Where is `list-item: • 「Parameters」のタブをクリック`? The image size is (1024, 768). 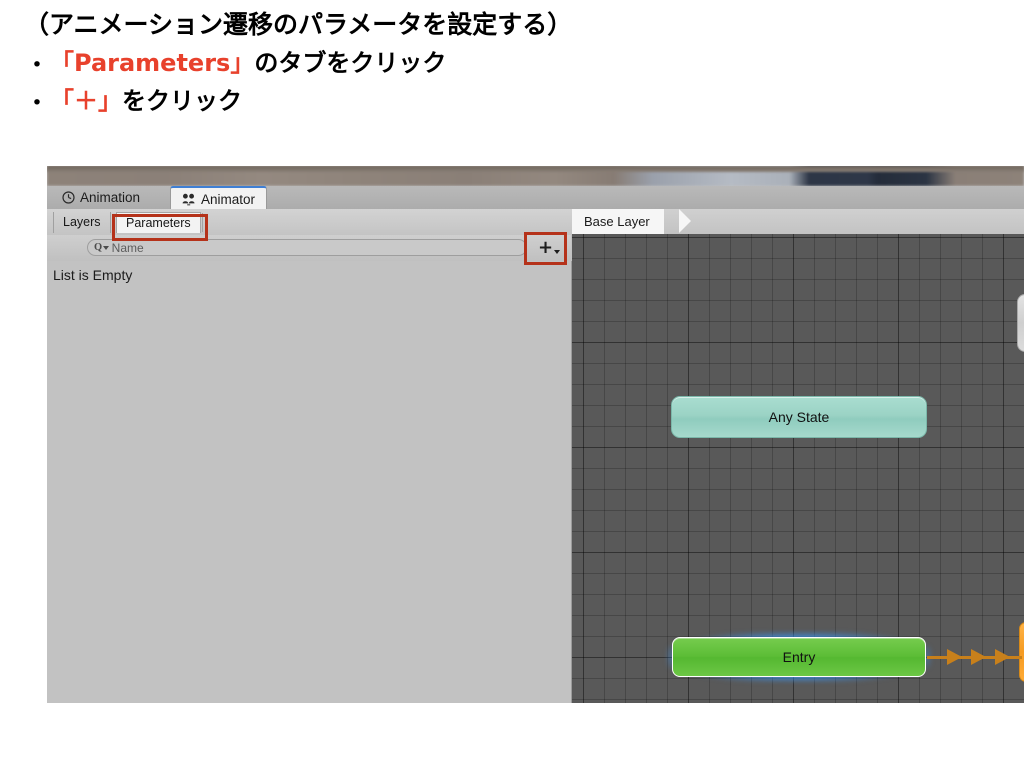 list-item: • 「Parameters」のタブをクリック is located at coordinates (504, 63).